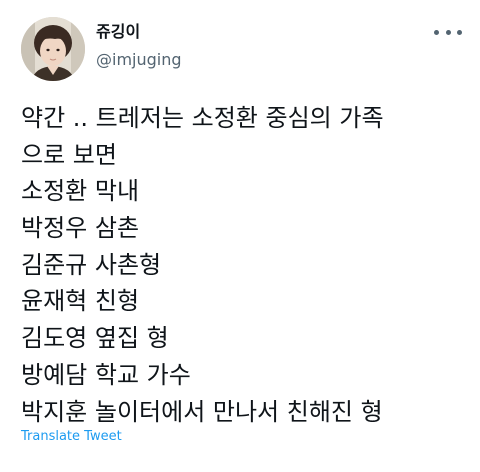 This screenshot has width=480, height=472. Describe the element at coordinates (80, 228) in the screenshot. I see `tweet-line: 박정우 삼촌` at that location.